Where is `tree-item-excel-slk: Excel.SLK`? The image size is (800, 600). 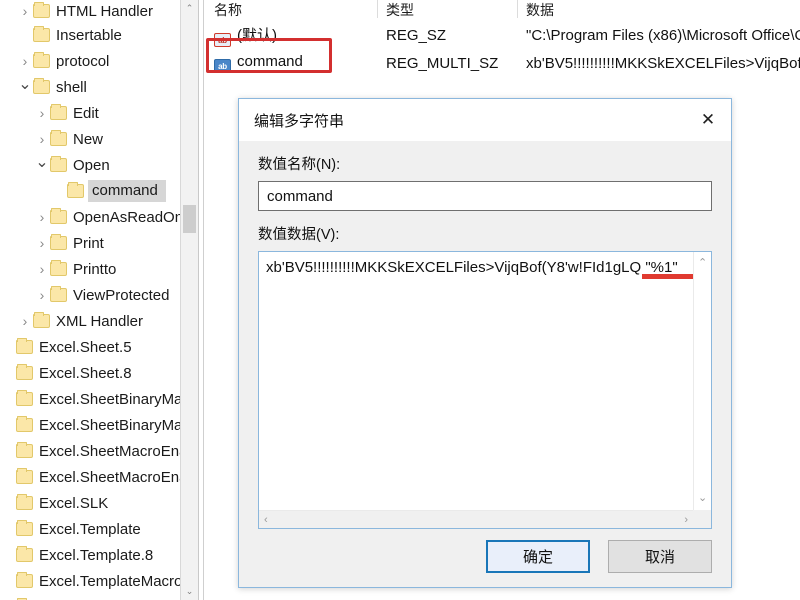 tree-item-excel-slk: Excel.SLK is located at coordinates (90, 503).